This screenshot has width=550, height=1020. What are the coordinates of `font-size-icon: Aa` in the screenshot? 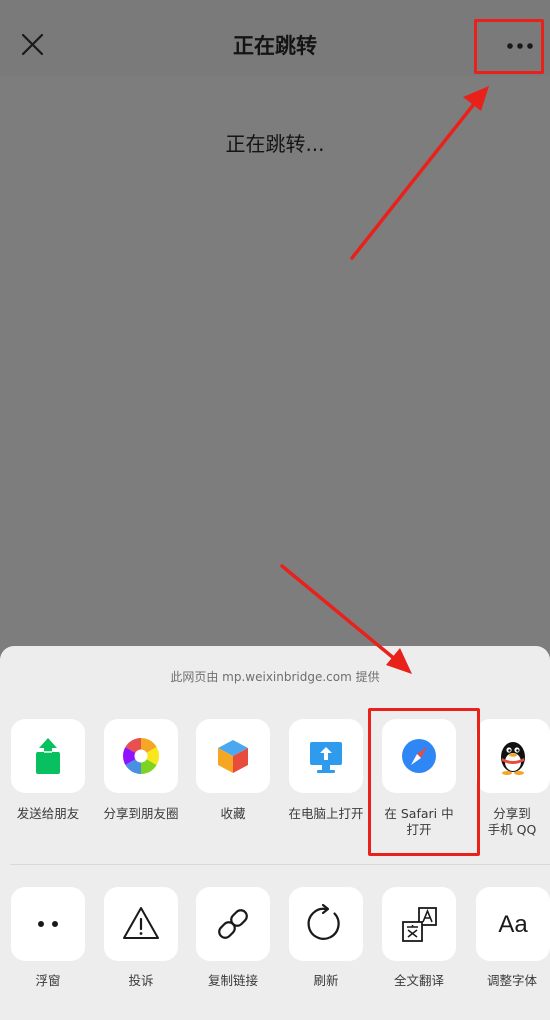 It's located at (513, 924).